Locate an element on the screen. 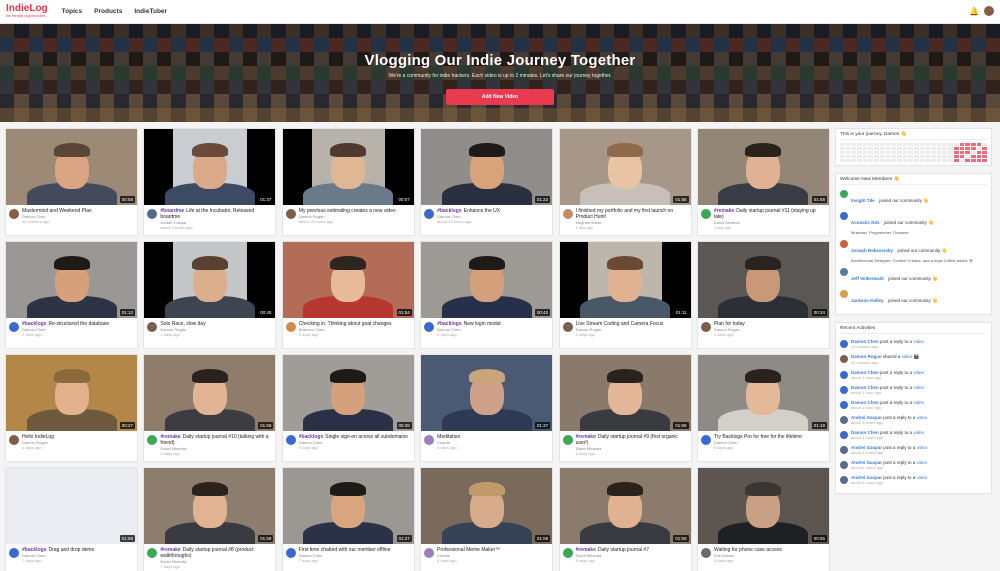  video-title-text: Single sign-on across all subdomains is located at coordinates (366, 437).